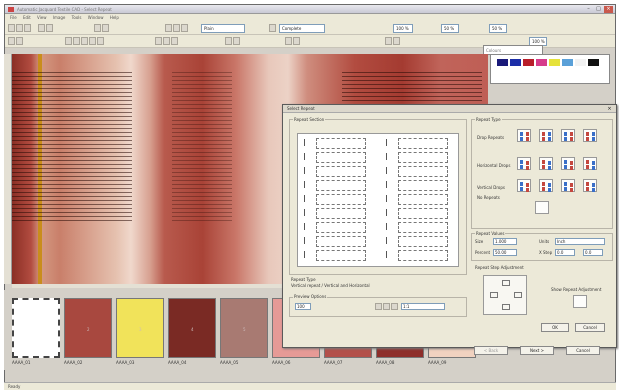 The height and width of the screenshot is (392, 619). I want to click on step-adjustment-pad, so click(505, 295).